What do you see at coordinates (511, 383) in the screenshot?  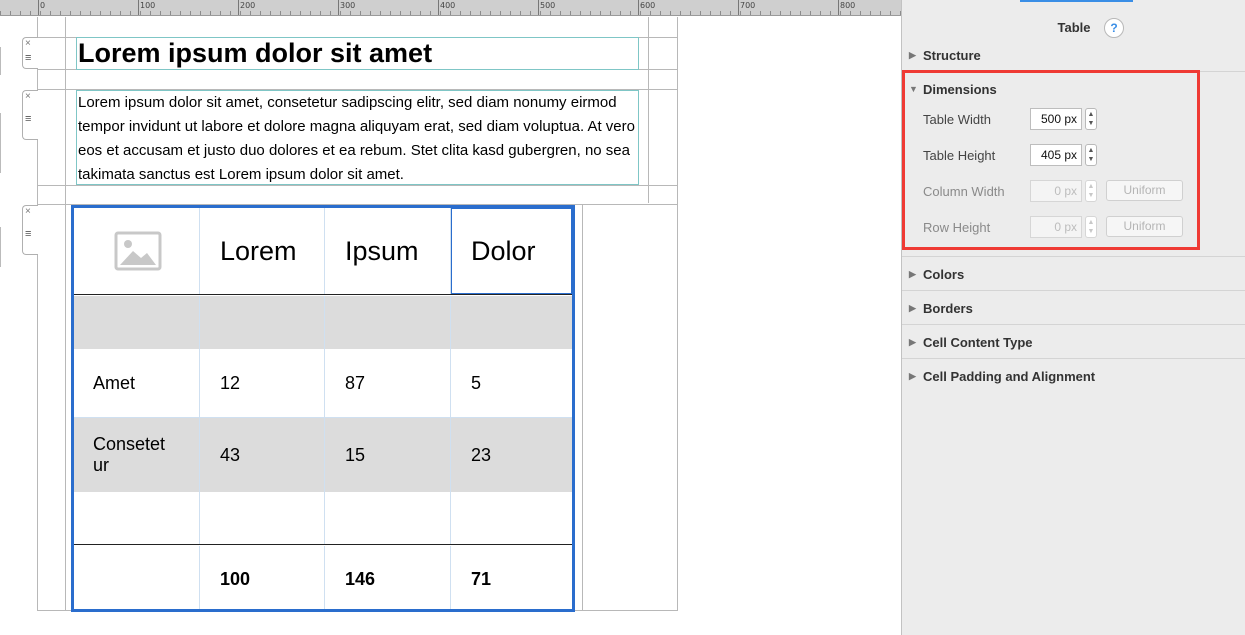 I see `table-cell: 5` at bounding box center [511, 383].